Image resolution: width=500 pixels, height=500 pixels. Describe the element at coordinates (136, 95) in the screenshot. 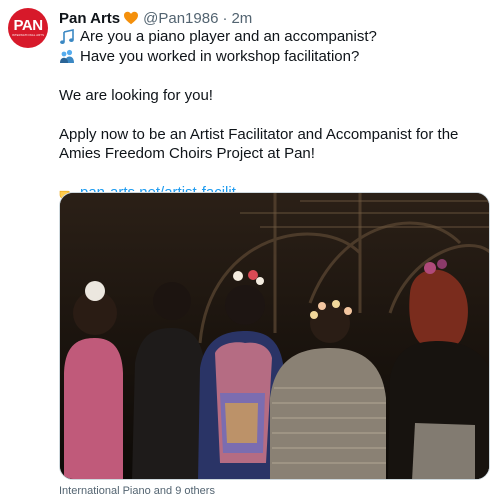

I see `tweet-paragraph-1: We are looking for you!` at that location.